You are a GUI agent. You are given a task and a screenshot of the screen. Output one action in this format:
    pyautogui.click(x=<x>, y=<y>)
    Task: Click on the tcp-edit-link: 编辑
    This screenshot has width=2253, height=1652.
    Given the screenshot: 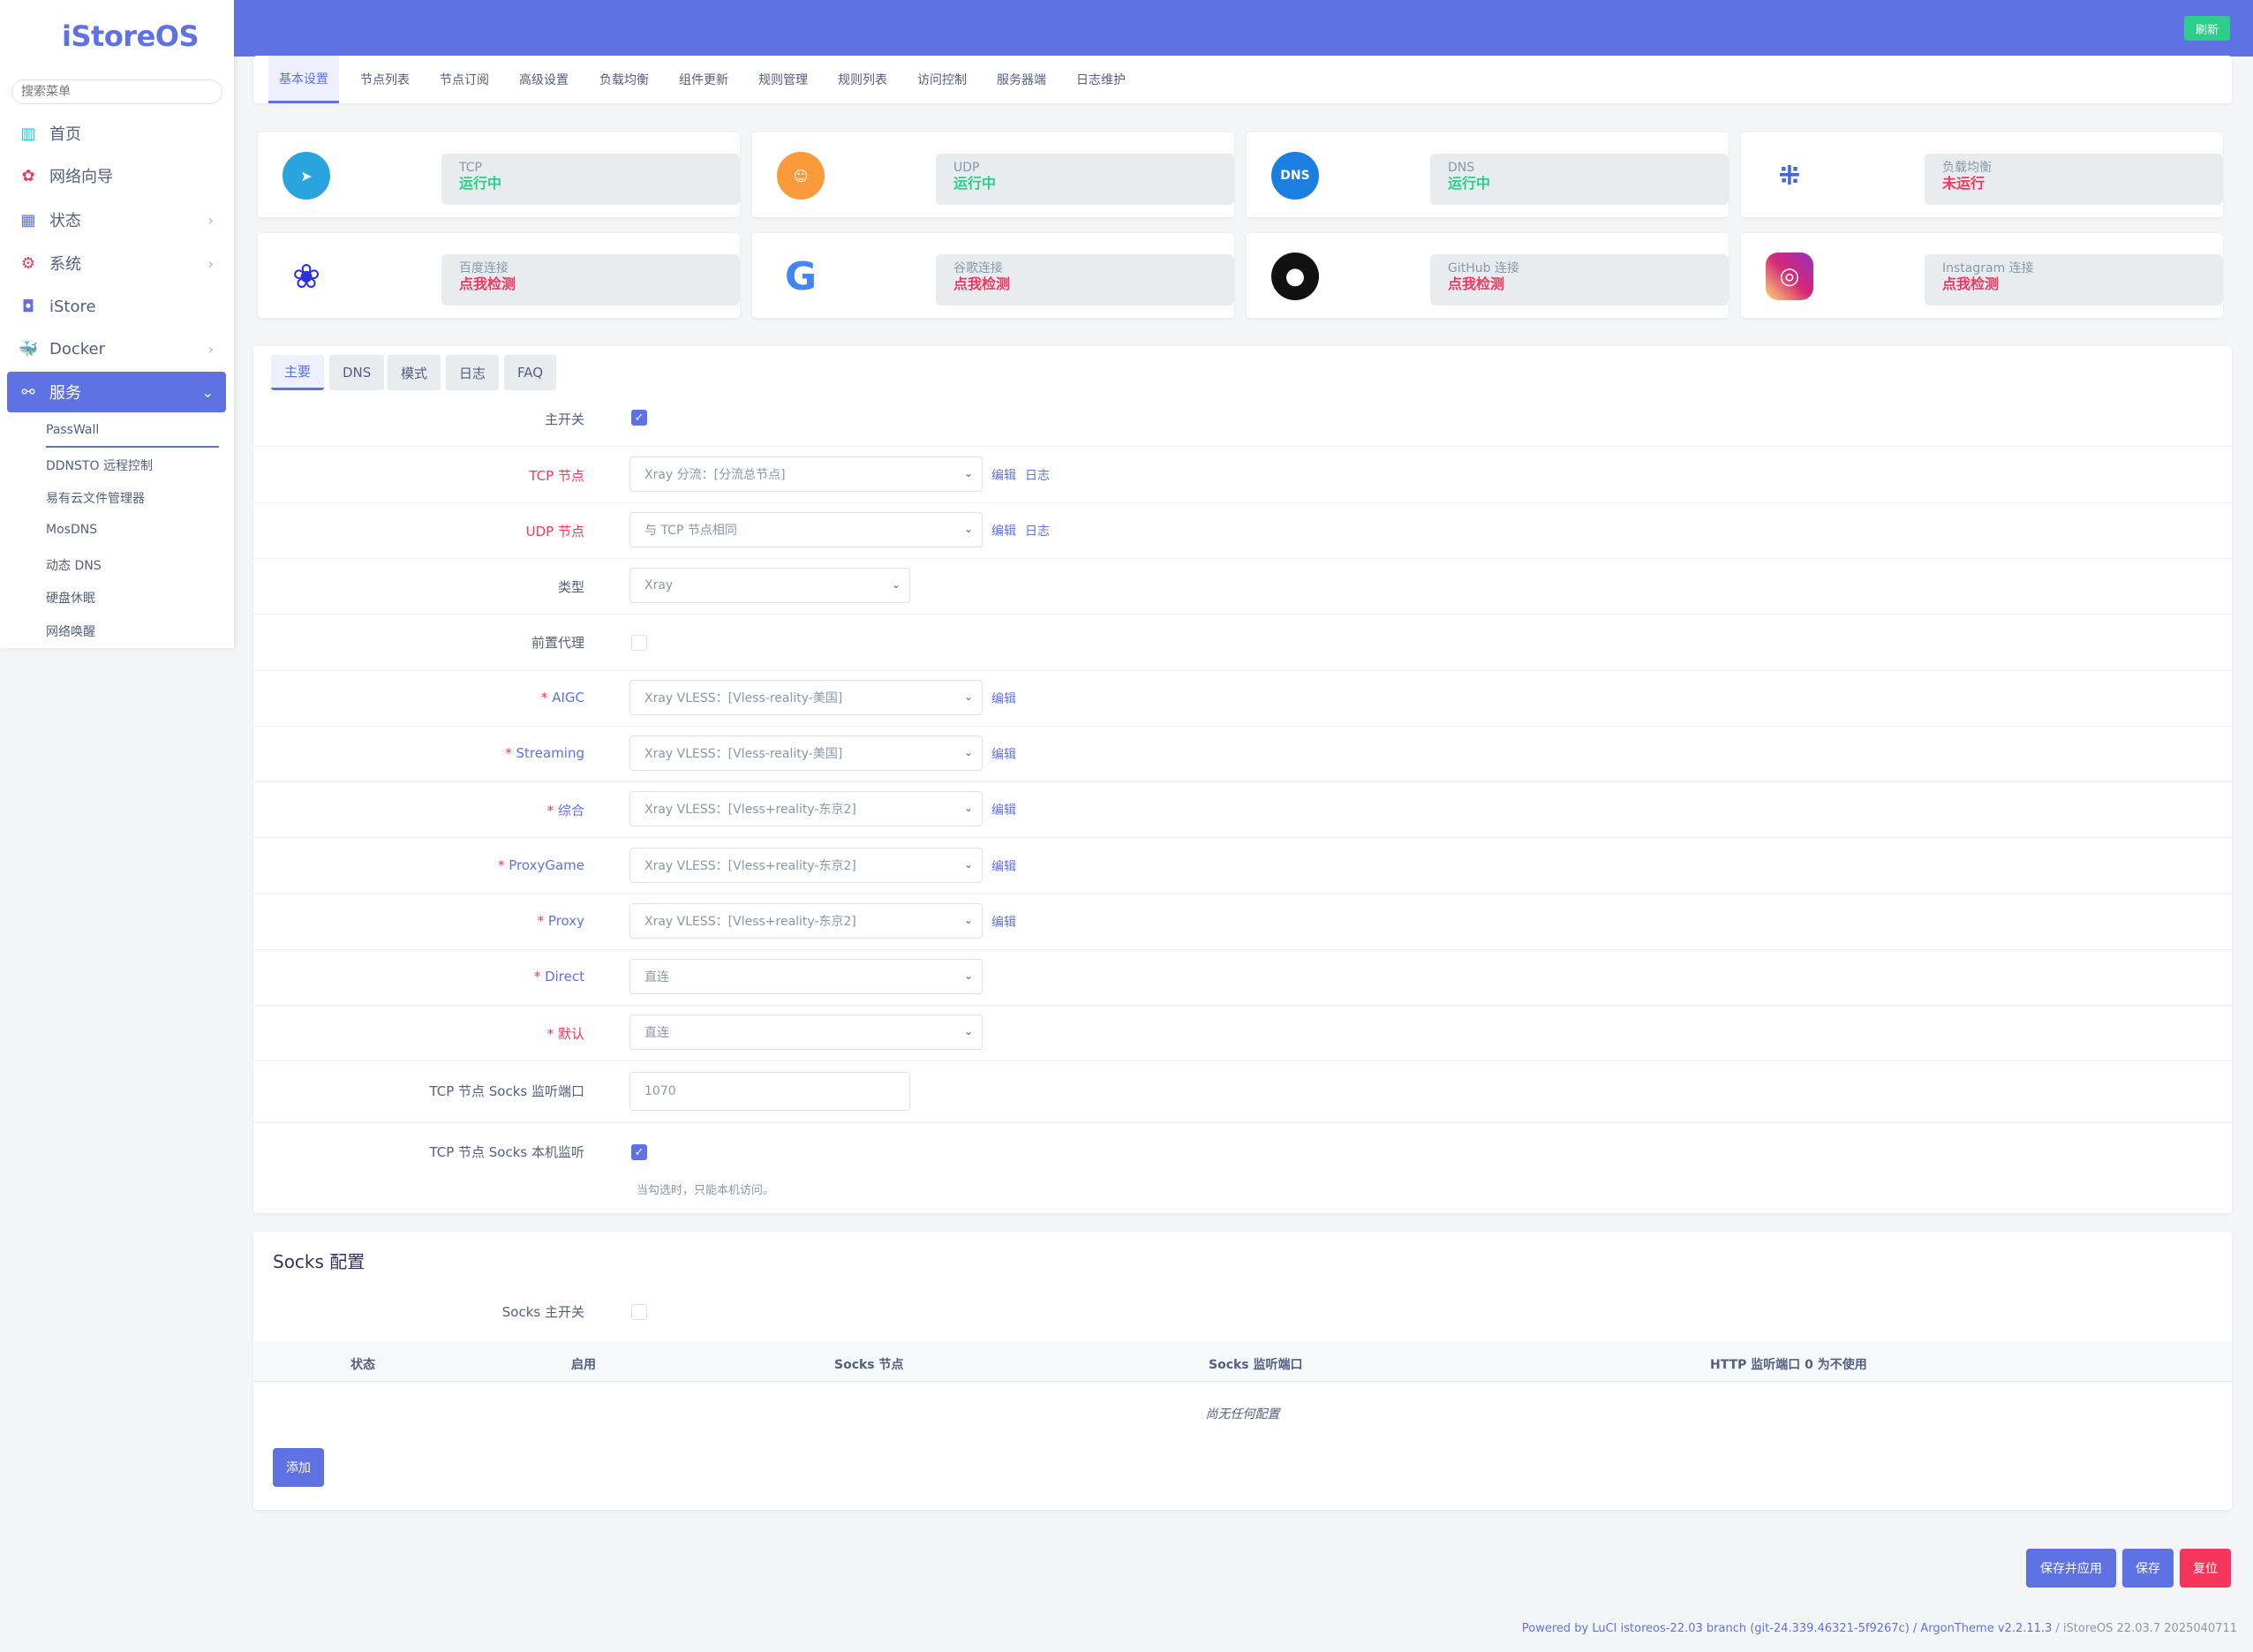 What is the action you would take?
    pyautogui.click(x=1003, y=475)
    